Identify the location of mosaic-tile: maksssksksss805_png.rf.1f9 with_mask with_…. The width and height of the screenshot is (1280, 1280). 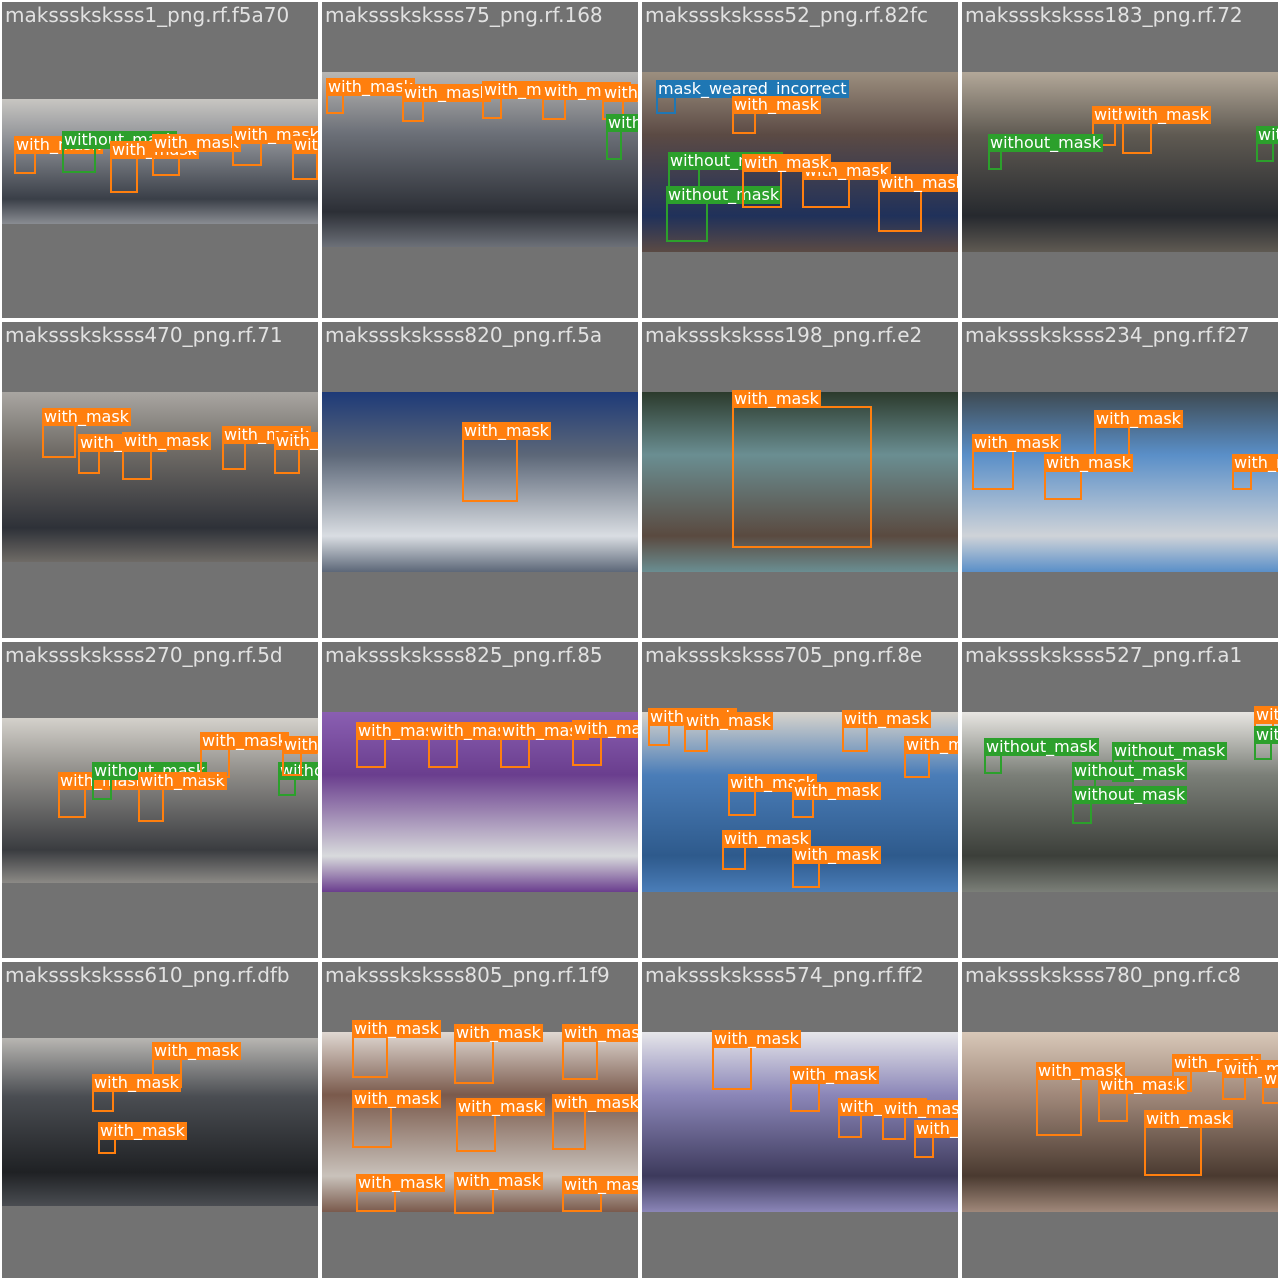
(480, 1120).